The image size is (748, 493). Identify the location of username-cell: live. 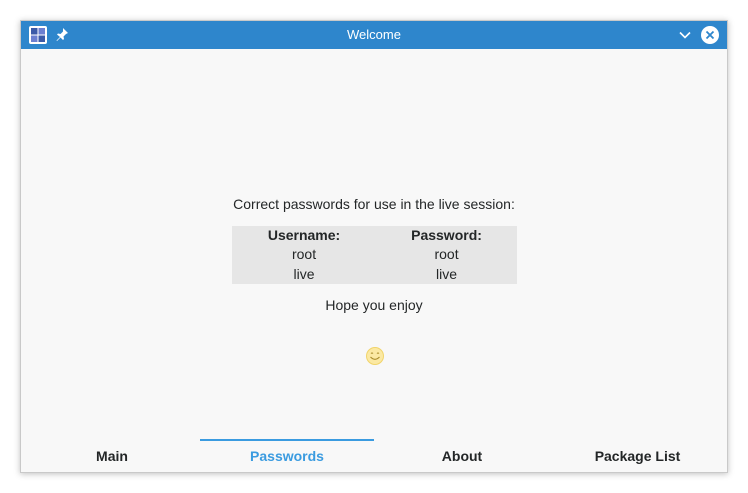
(304, 273).